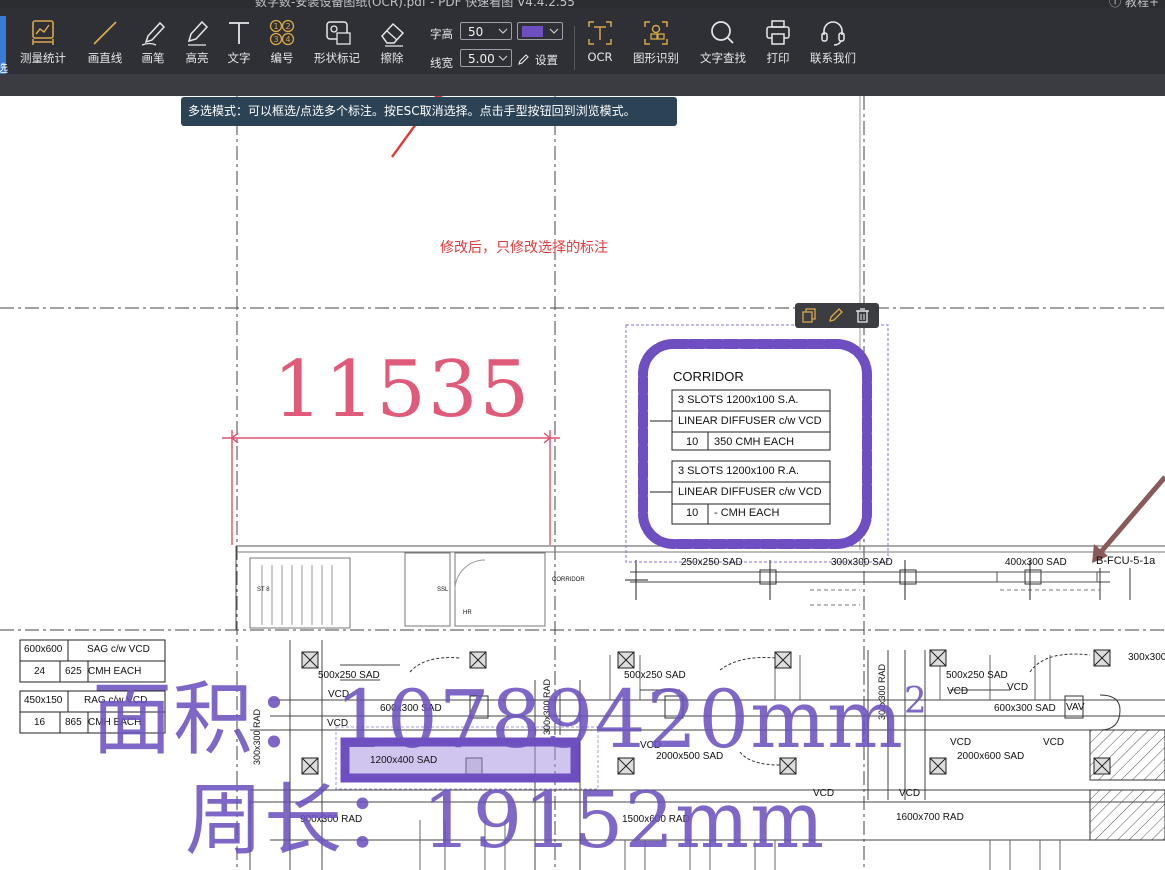 The height and width of the screenshot is (870, 1165). I want to click on tool-ocr: OCR, so click(600, 44).